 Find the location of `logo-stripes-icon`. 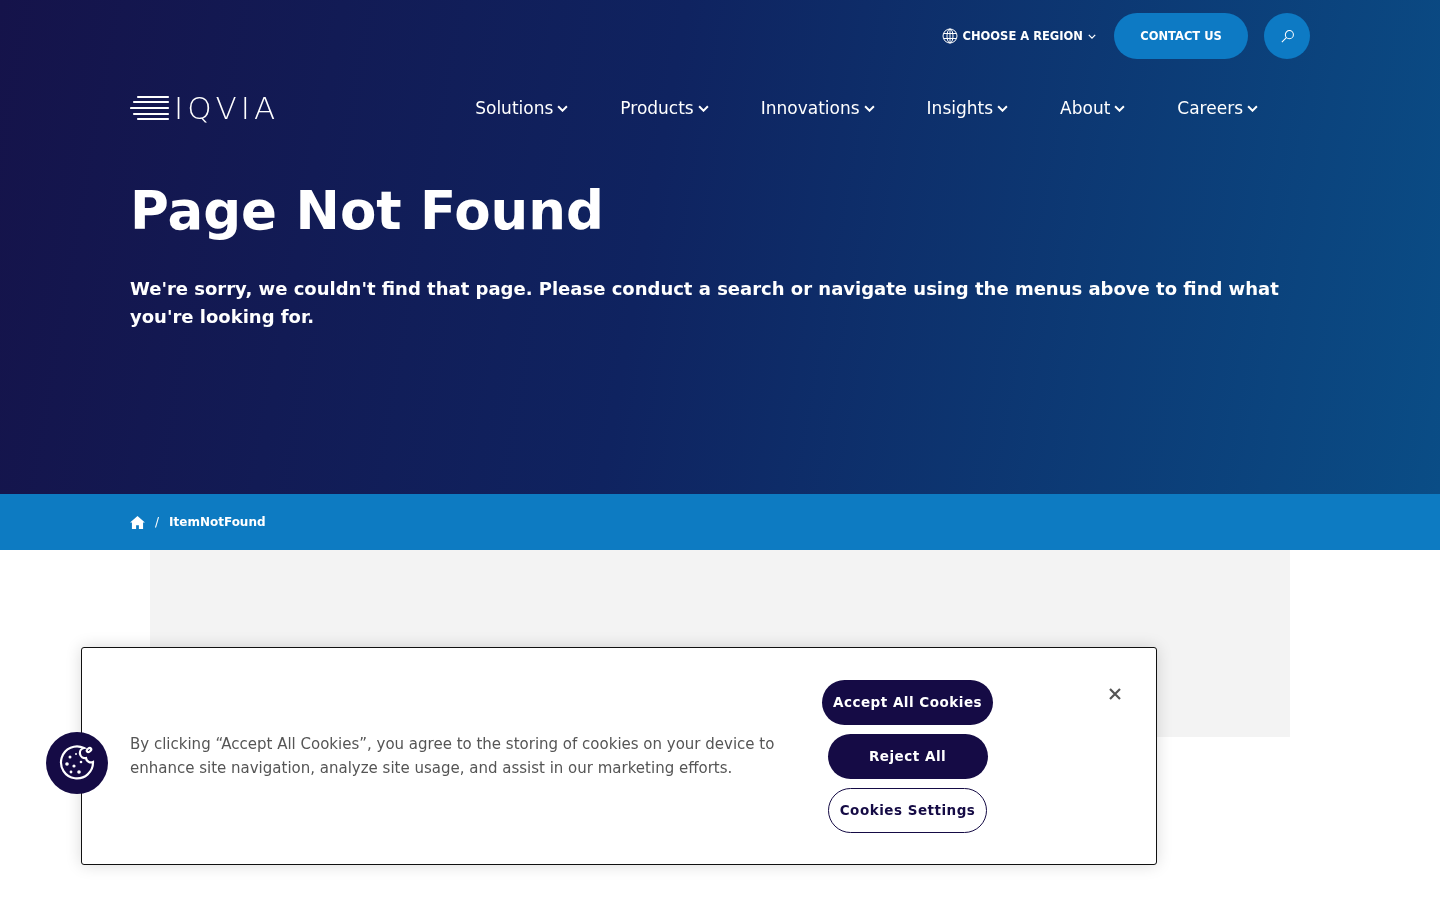

logo-stripes-icon is located at coordinates (150, 108).